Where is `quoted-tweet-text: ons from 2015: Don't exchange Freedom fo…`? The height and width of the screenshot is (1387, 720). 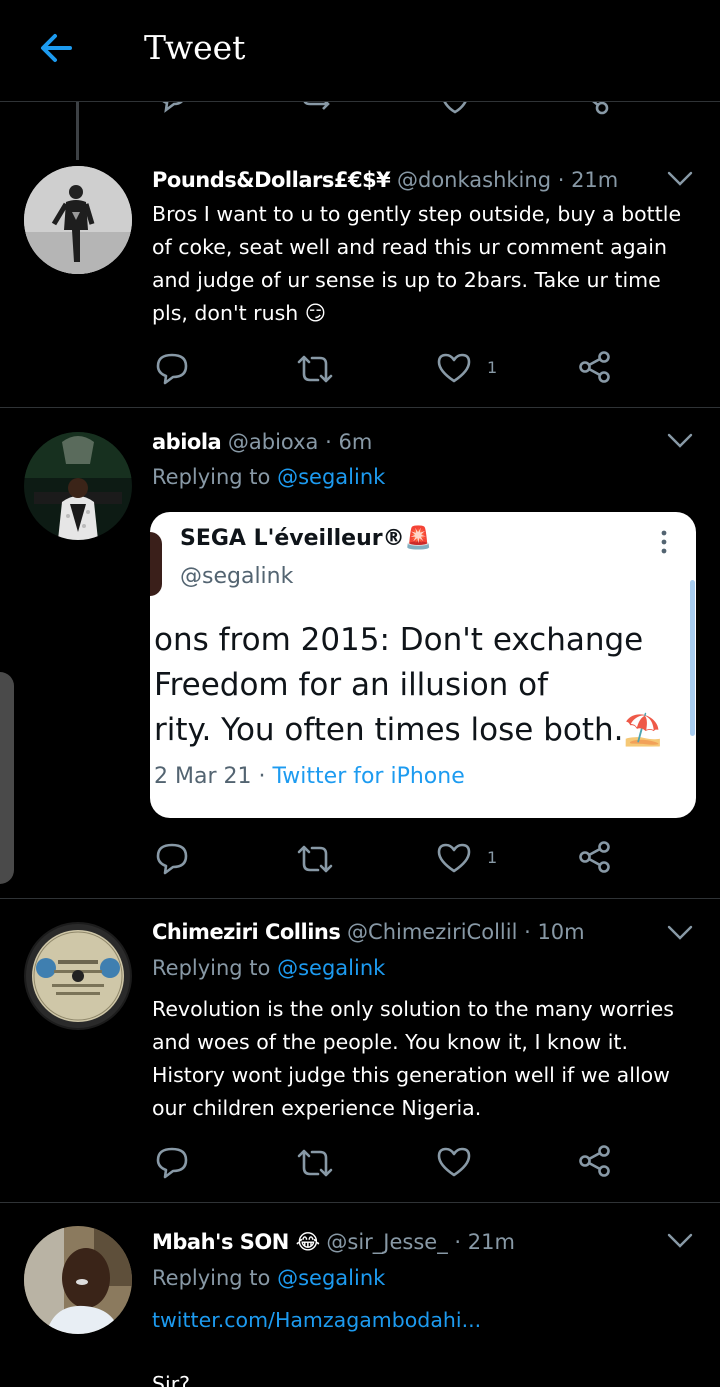
quoted-tweet-text: ons from 2015: Don't exchange Freedom fo… is located at coordinates (408, 685).